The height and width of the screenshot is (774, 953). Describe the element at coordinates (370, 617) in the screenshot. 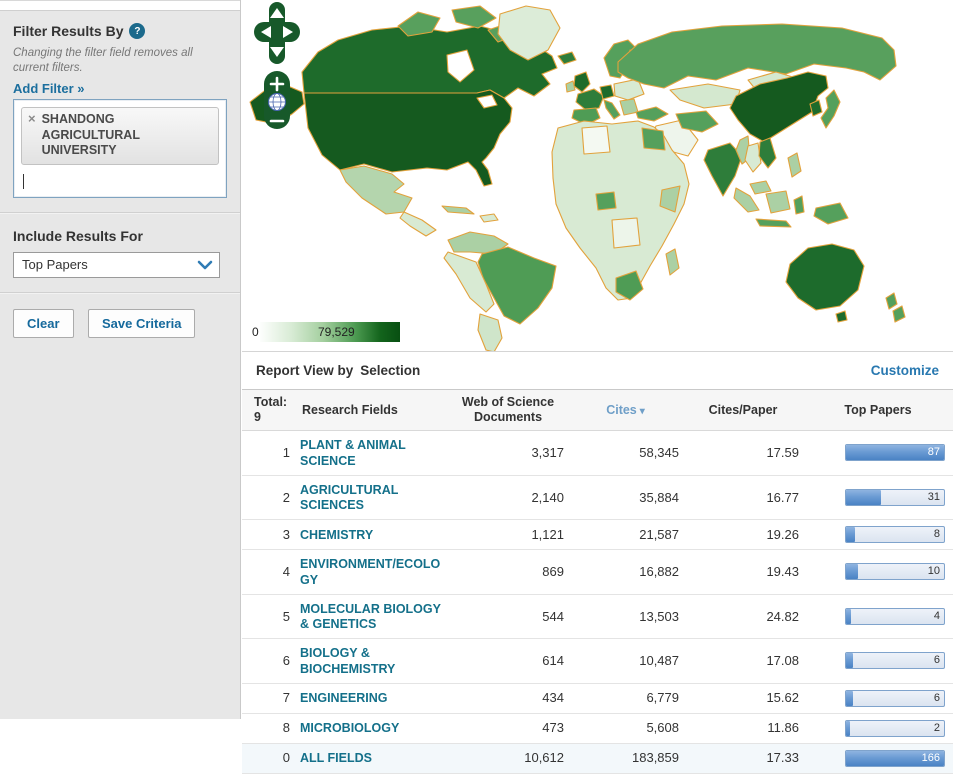

I see `research-field-link: MOLECULAR BIOLOGY & GENETICS` at that location.